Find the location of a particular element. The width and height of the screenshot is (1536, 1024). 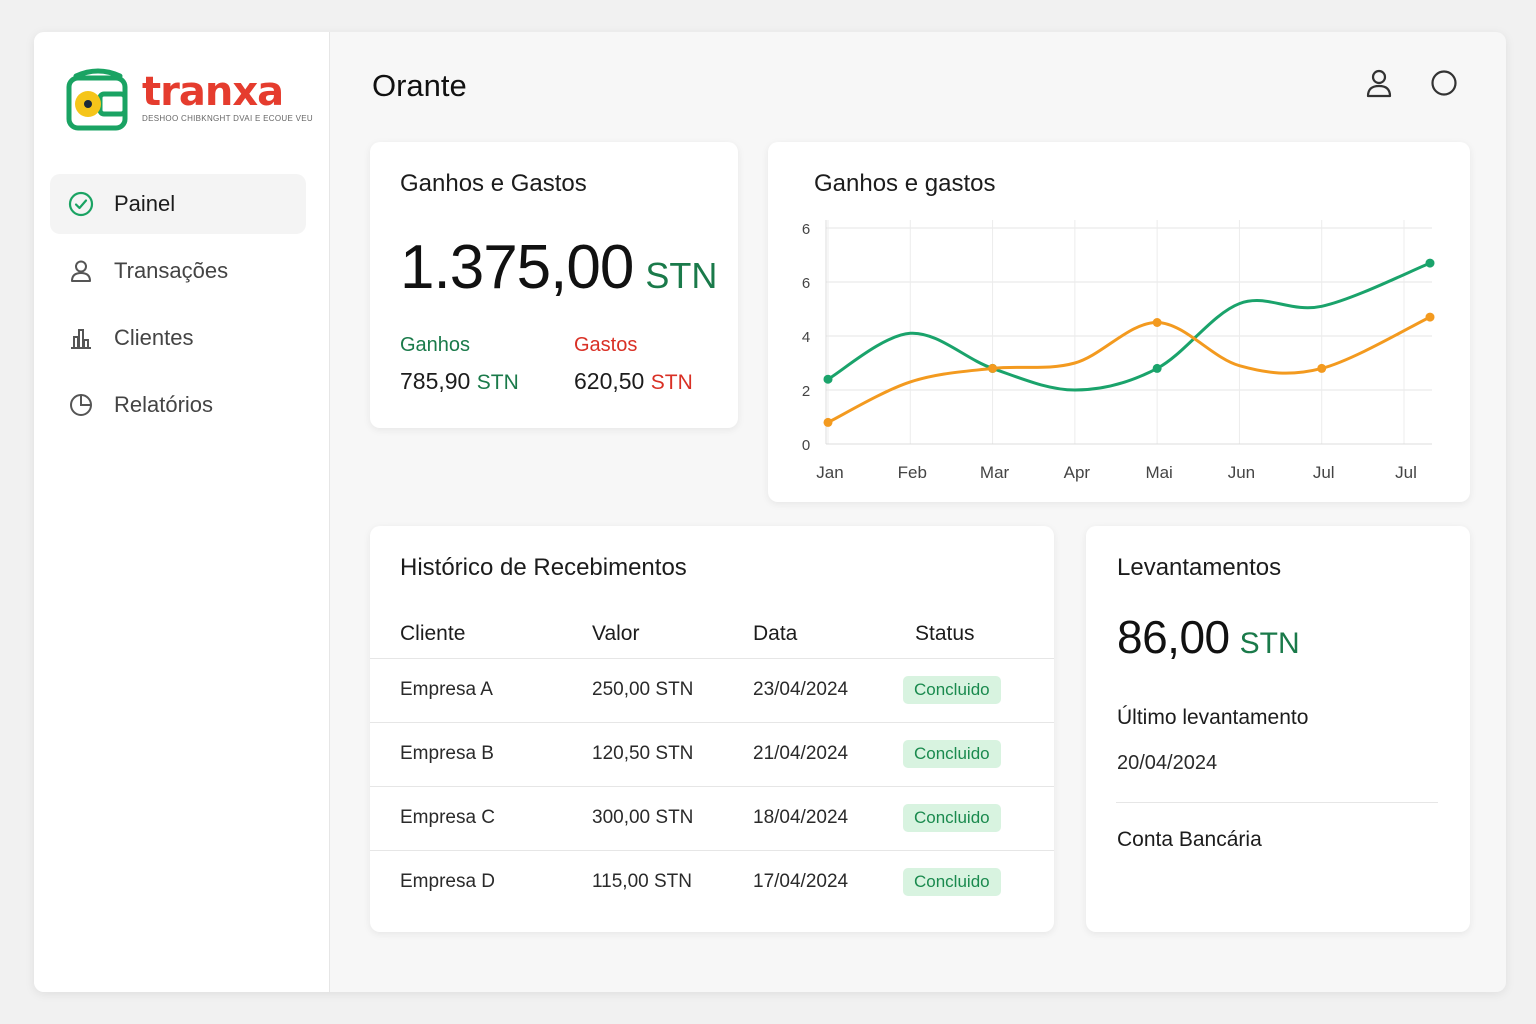

total-currency: STN is located at coordinates (681, 275).